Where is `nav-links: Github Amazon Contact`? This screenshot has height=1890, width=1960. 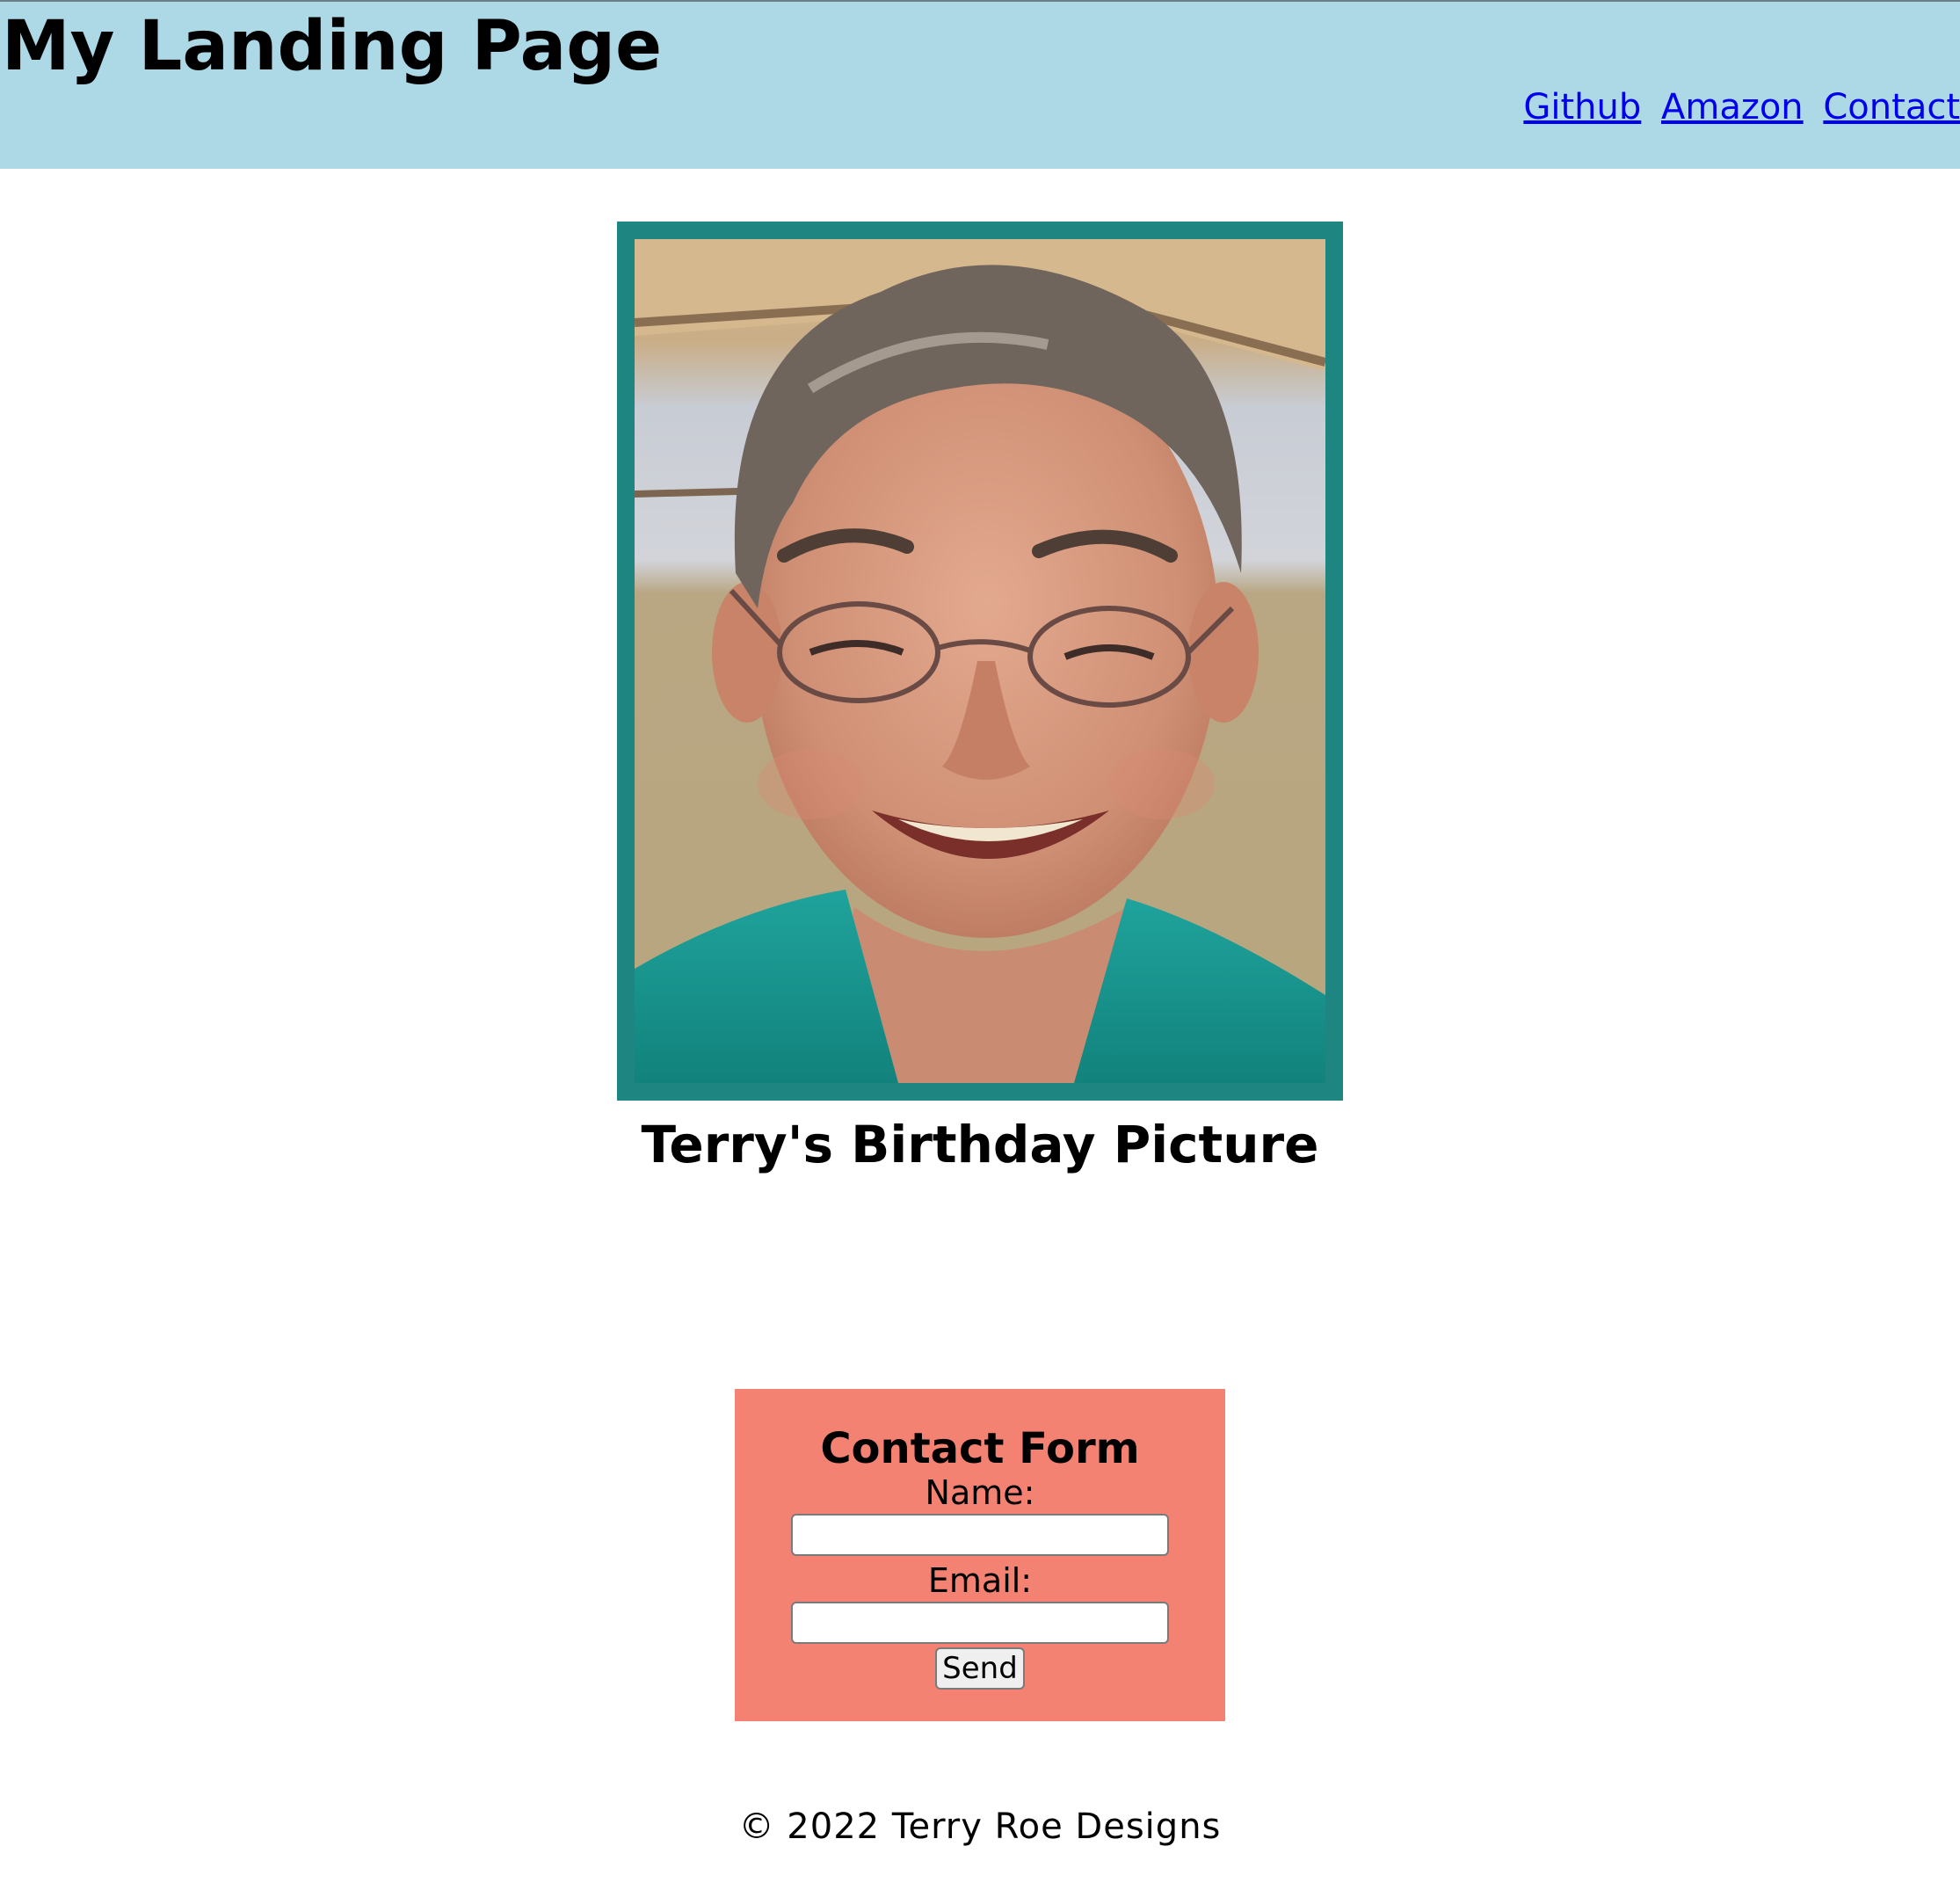
nav-links: Github Amazon Contact is located at coordinates (1741, 108).